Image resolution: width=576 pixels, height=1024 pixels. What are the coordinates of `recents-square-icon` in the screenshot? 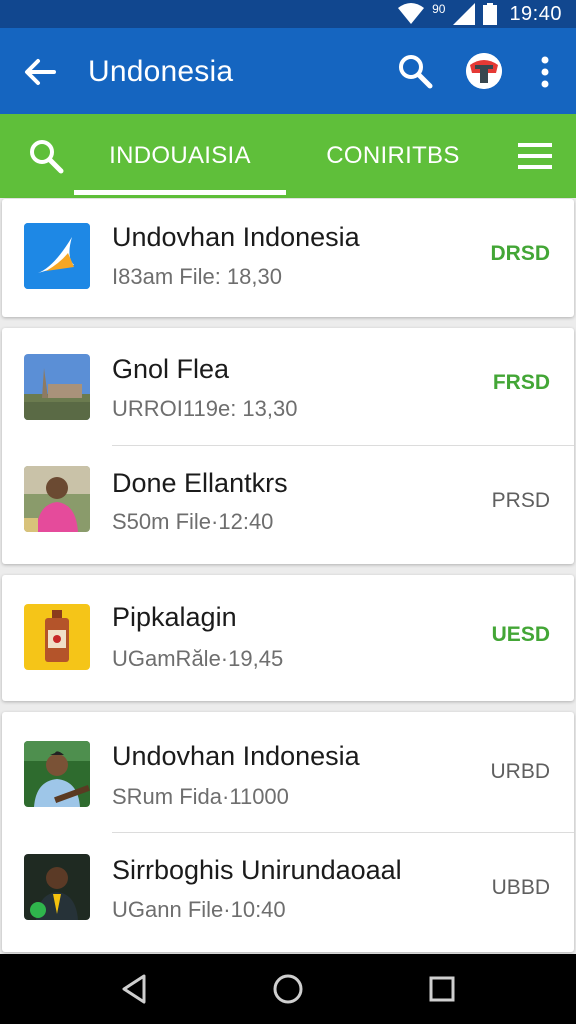 It's located at (442, 989).